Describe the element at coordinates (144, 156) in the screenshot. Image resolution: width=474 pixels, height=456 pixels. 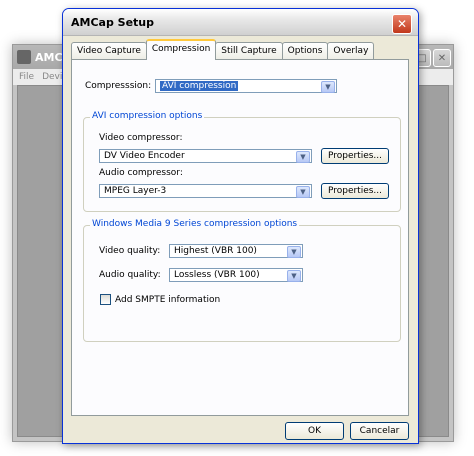
I see `video-compressor-value: DV Video Encoder` at that location.